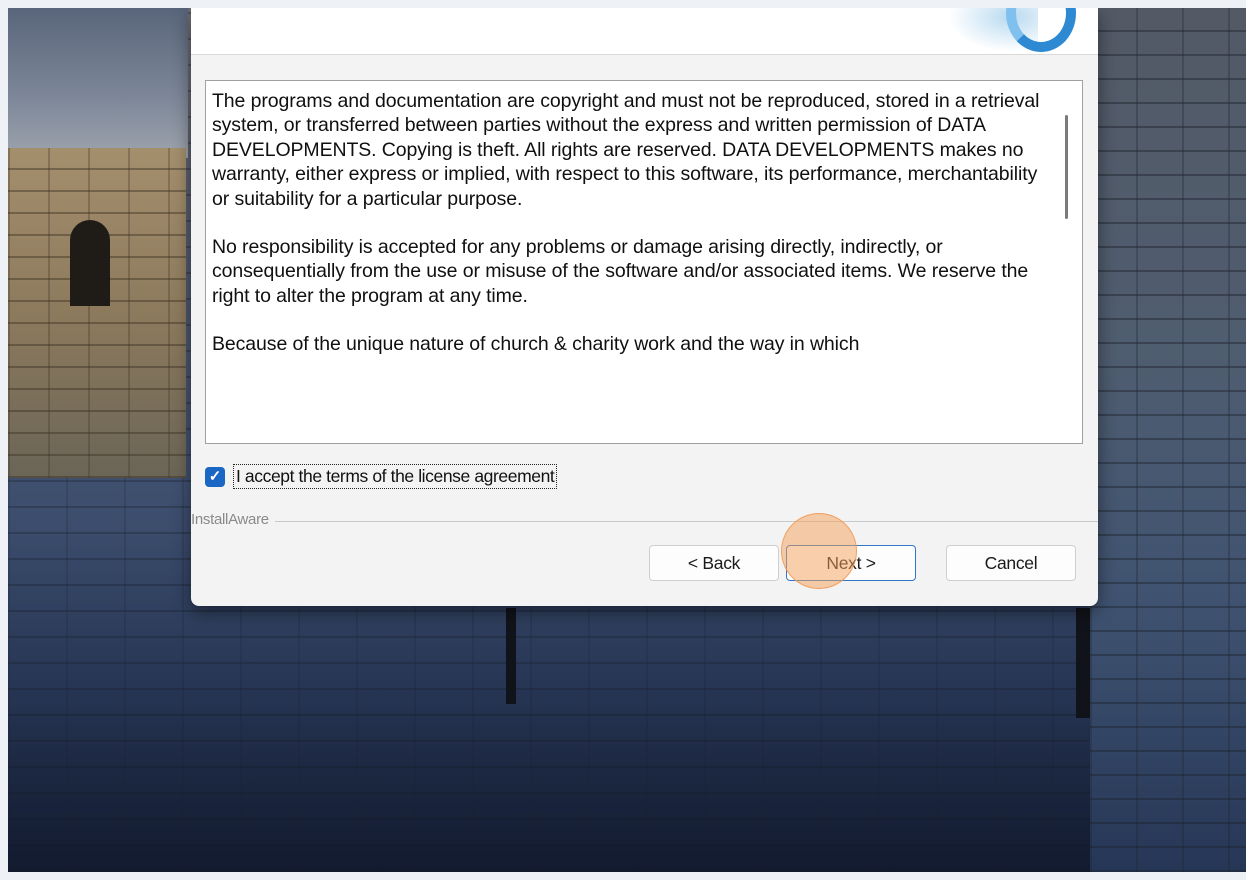 Image resolution: width=1246 pixels, height=880 pixels. What do you see at coordinates (1011, 563) in the screenshot?
I see `cancel-button: Cancel` at bounding box center [1011, 563].